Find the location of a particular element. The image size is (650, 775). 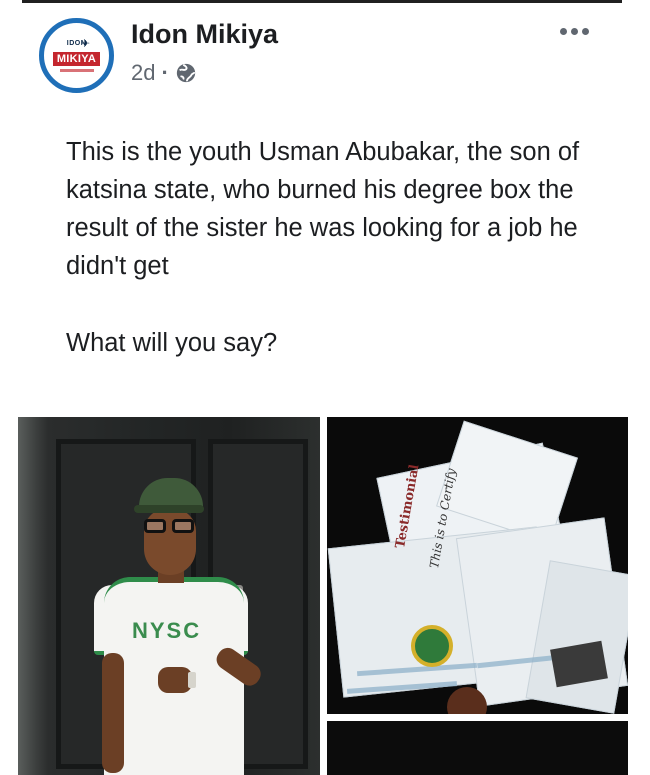

more-options-icon is located at coordinates (577, 31).